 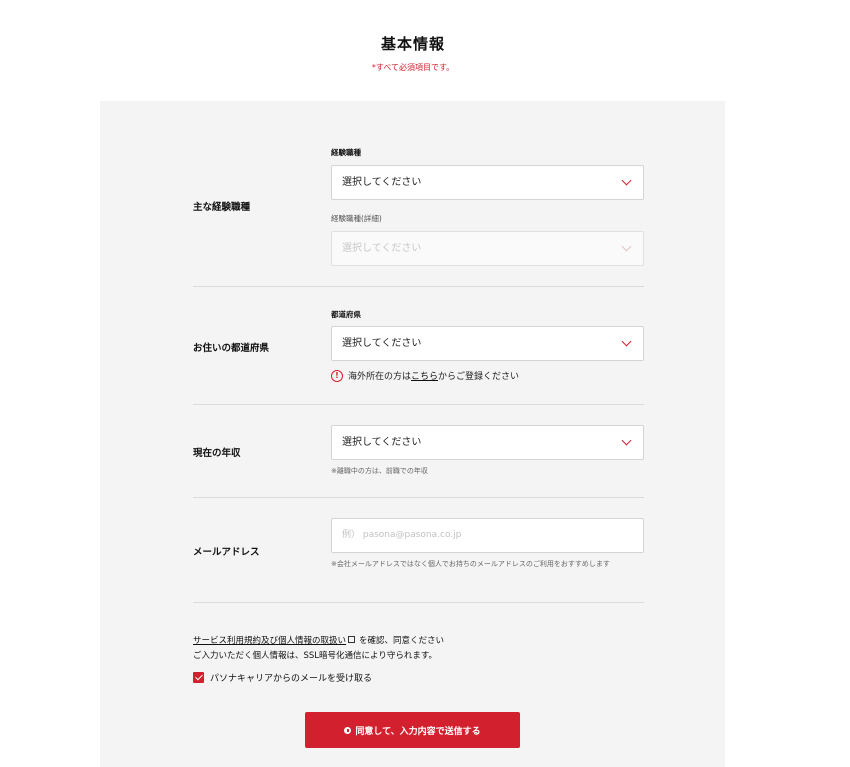 What do you see at coordinates (413, 67) in the screenshot?
I see `required-note: *すべて必須項目です。` at bounding box center [413, 67].